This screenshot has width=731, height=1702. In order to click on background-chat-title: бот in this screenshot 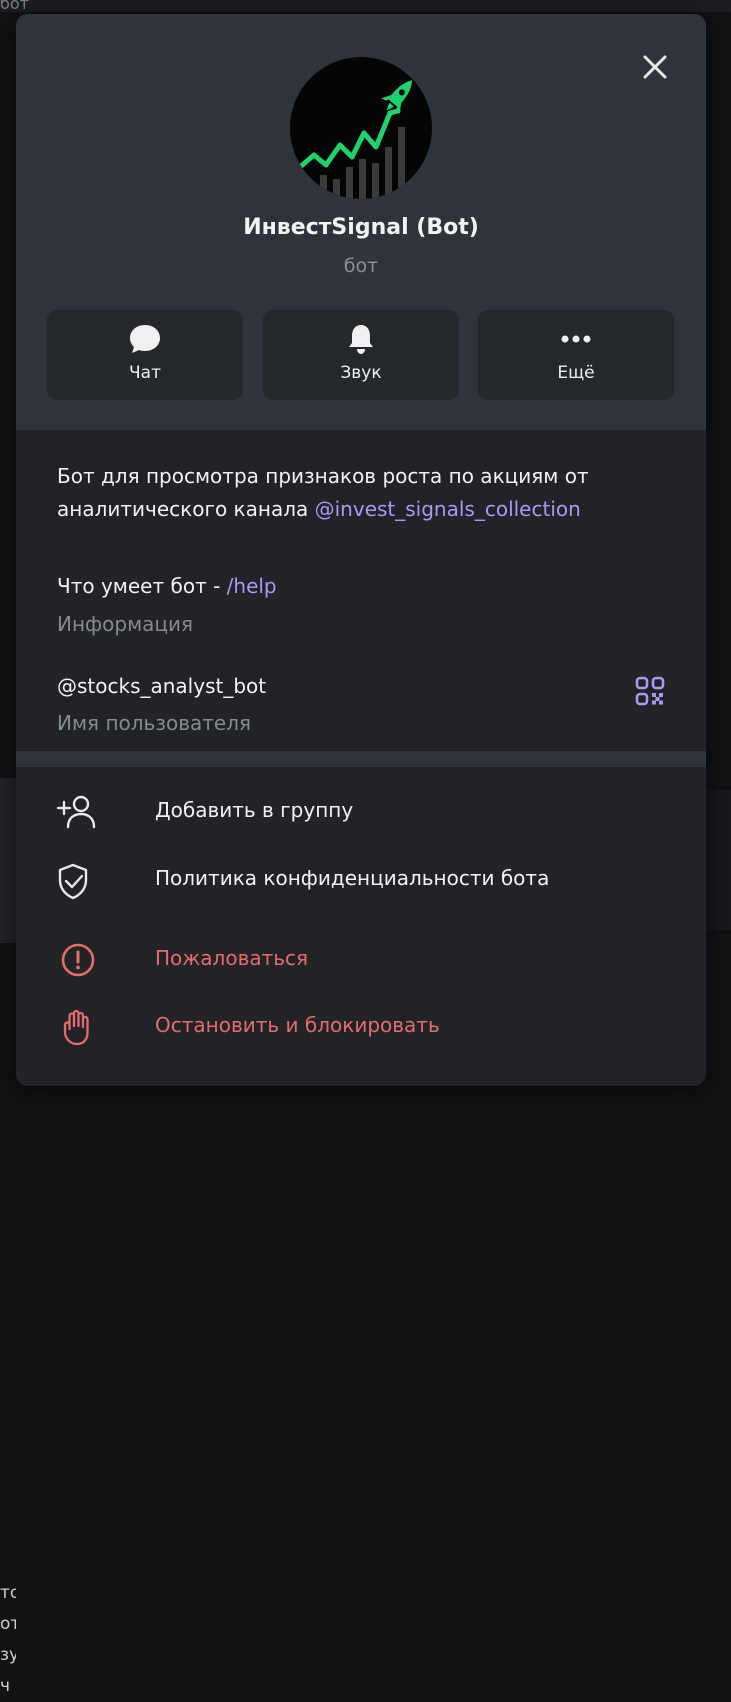, I will do `click(14, 6)`.